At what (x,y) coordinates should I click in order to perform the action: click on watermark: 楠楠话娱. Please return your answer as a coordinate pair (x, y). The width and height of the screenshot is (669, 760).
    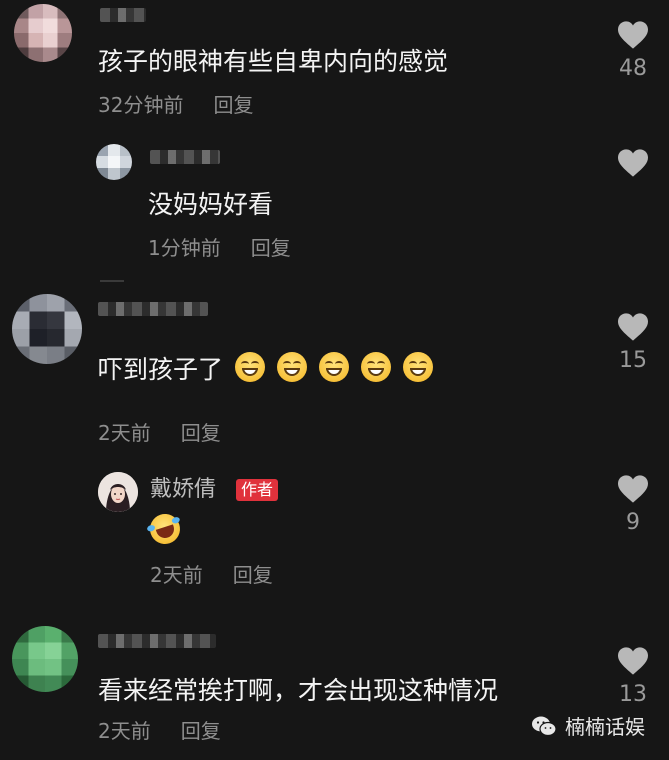
    Looking at the image, I should click on (588, 725).